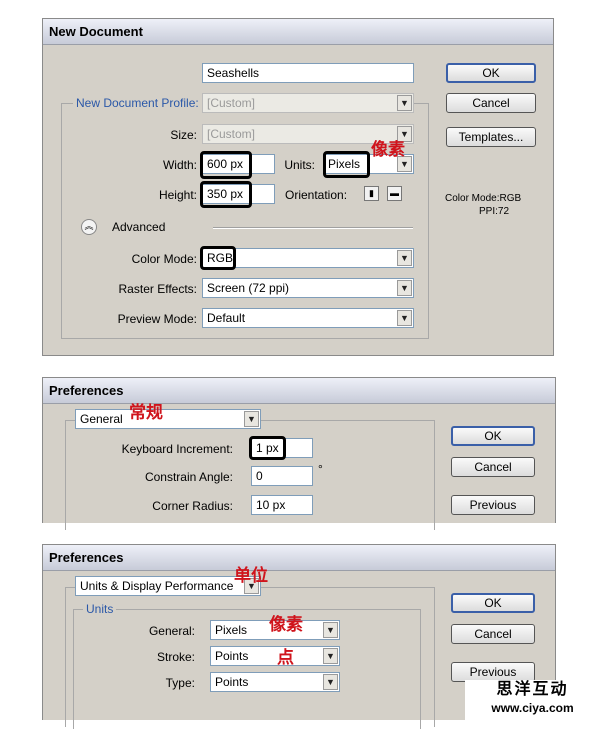 This screenshot has height=729, width=600. Describe the element at coordinates (137, 103) in the screenshot. I see `profile-label: New Document Profile:` at that location.